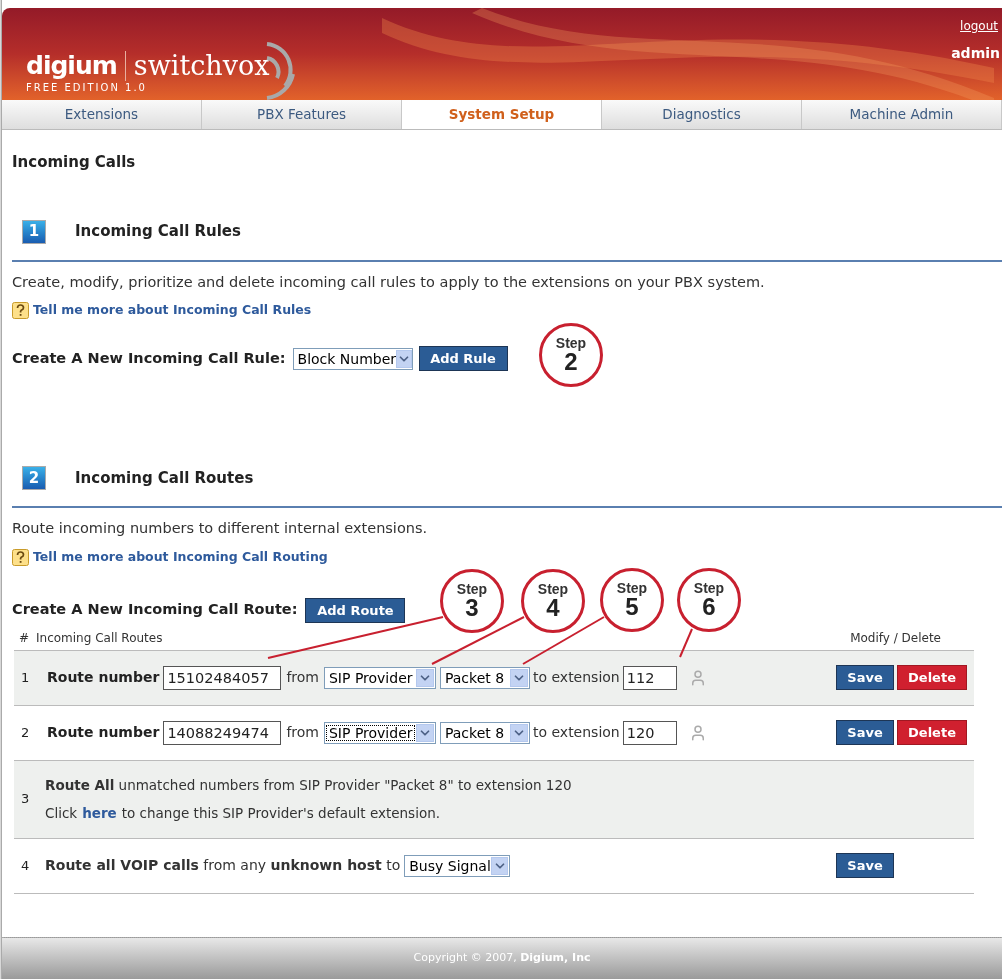 This screenshot has width=1002, height=979. What do you see at coordinates (71, 66) in the screenshot?
I see `brand-logo: digium` at bounding box center [71, 66].